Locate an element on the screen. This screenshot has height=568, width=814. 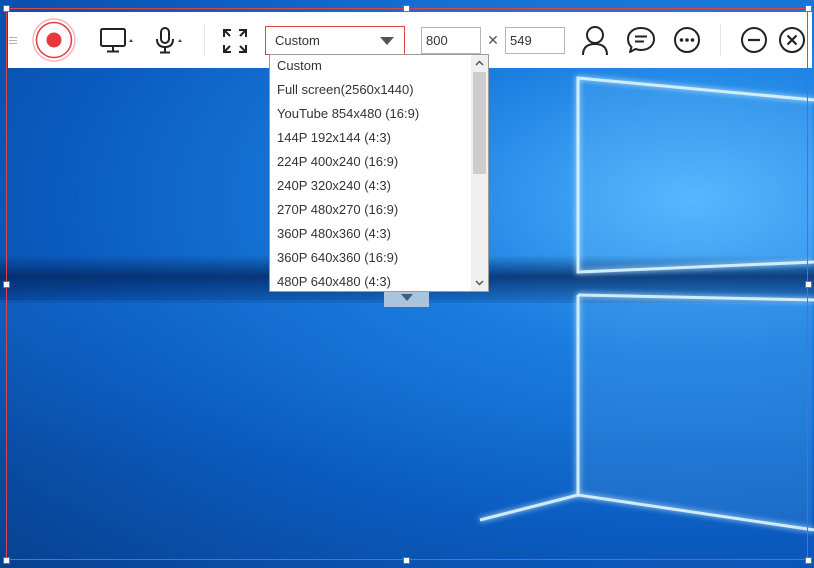
close-button is located at coordinates (792, 40).